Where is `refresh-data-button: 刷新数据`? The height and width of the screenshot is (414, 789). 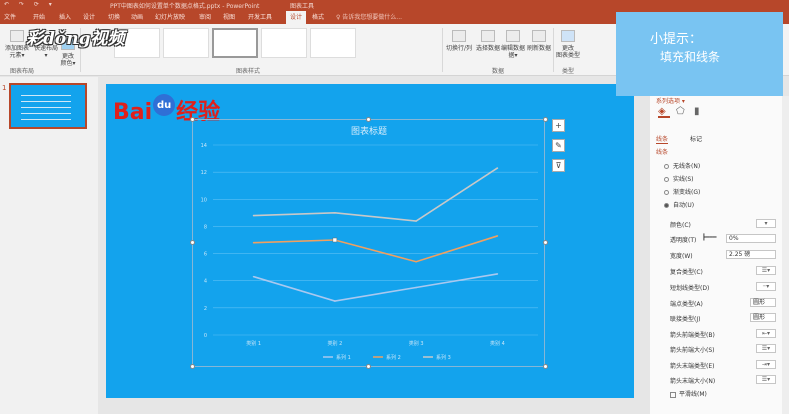
refresh-data-button: 刷新数据 is located at coordinates (539, 41).